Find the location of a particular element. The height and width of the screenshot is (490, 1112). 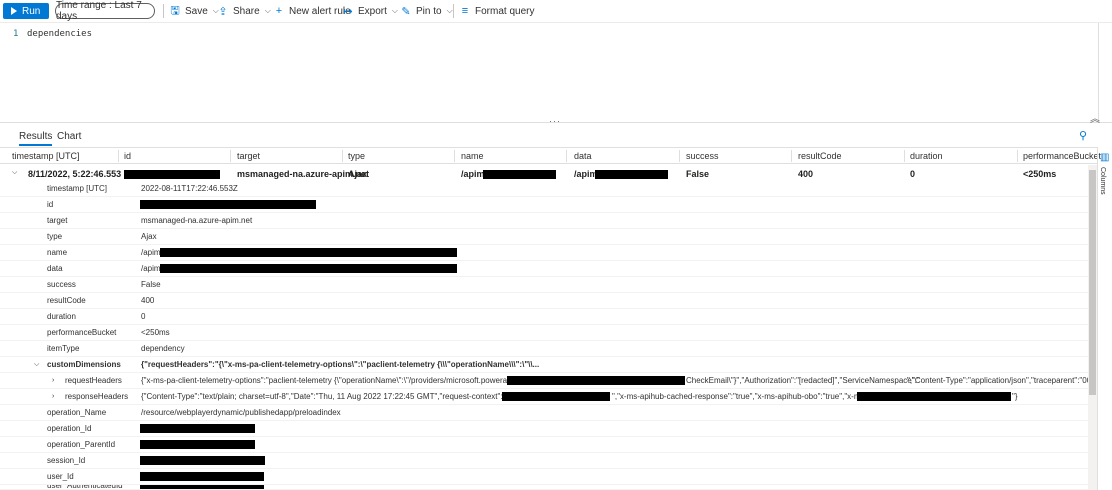

format-query-button: ≡ Format query is located at coordinates (497, 11).